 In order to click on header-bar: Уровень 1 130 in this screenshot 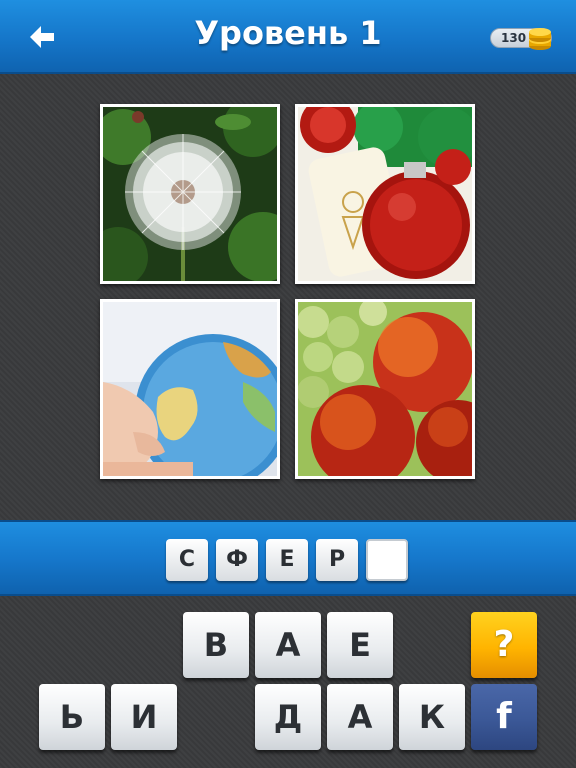, I will do `click(288, 37)`.